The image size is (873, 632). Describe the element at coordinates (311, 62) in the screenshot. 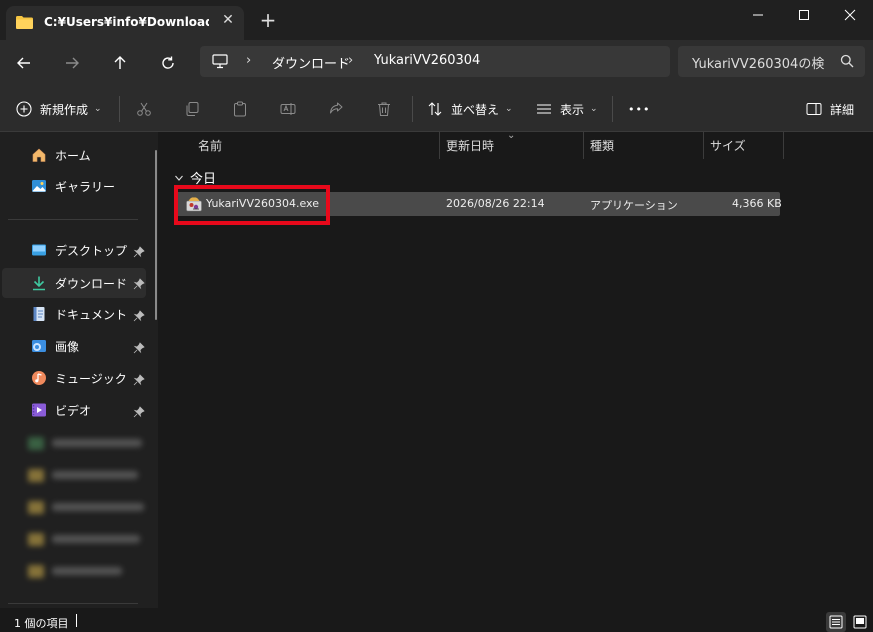

I see `breadcrumb-downloads: ダウンロード` at that location.